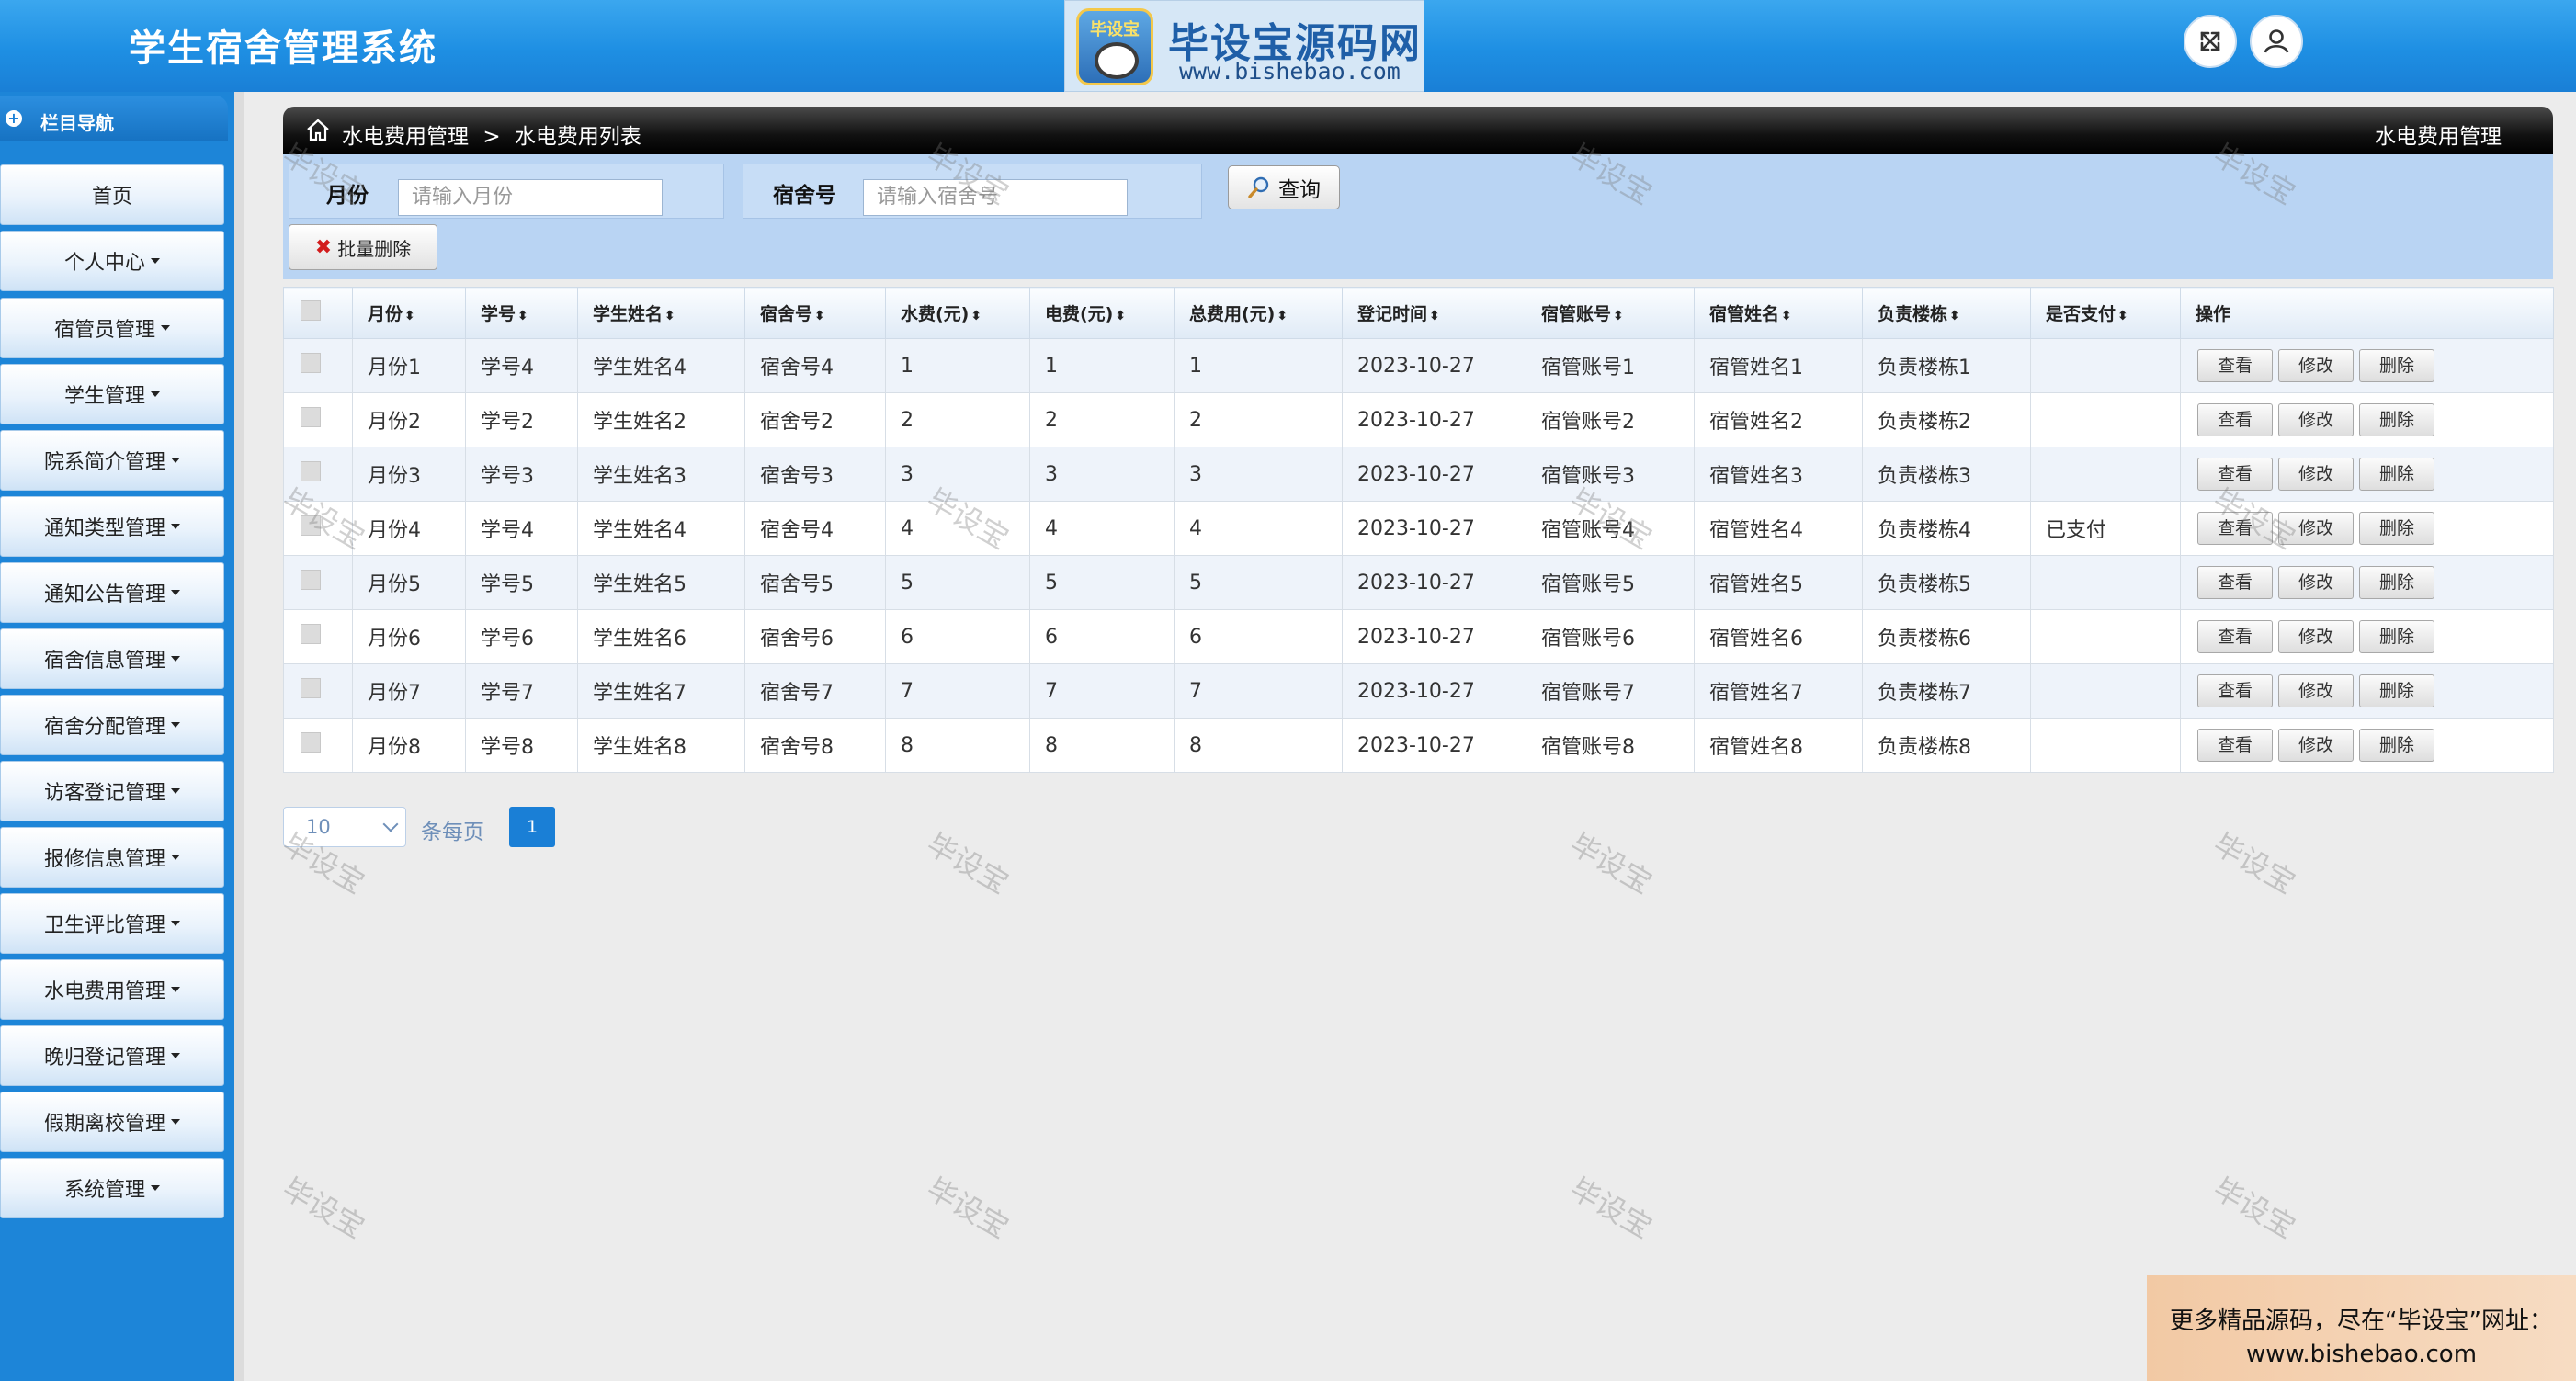 Image resolution: width=2576 pixels, height=1381 pixels. What do you see at coordinates (1946, 313) in the screenshot?
I see `column-header: 负责楼栋 ⬍` at bounding box center [1946, 313].